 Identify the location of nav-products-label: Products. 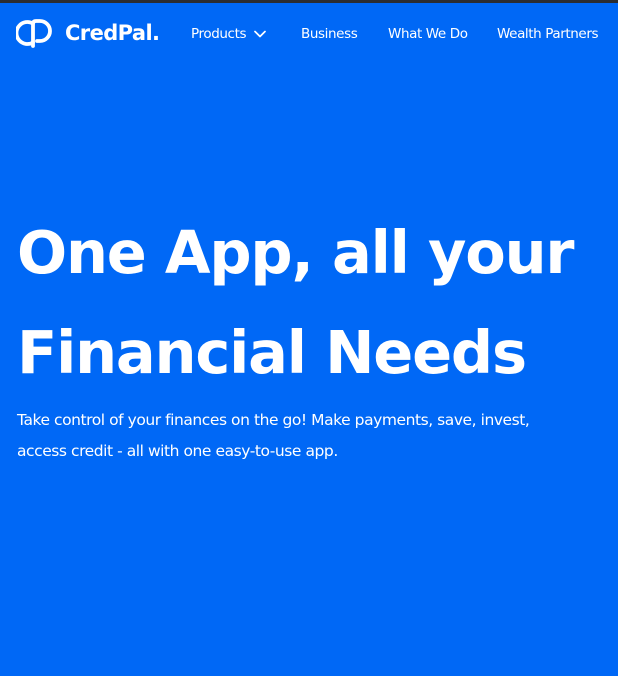
(219, 34).